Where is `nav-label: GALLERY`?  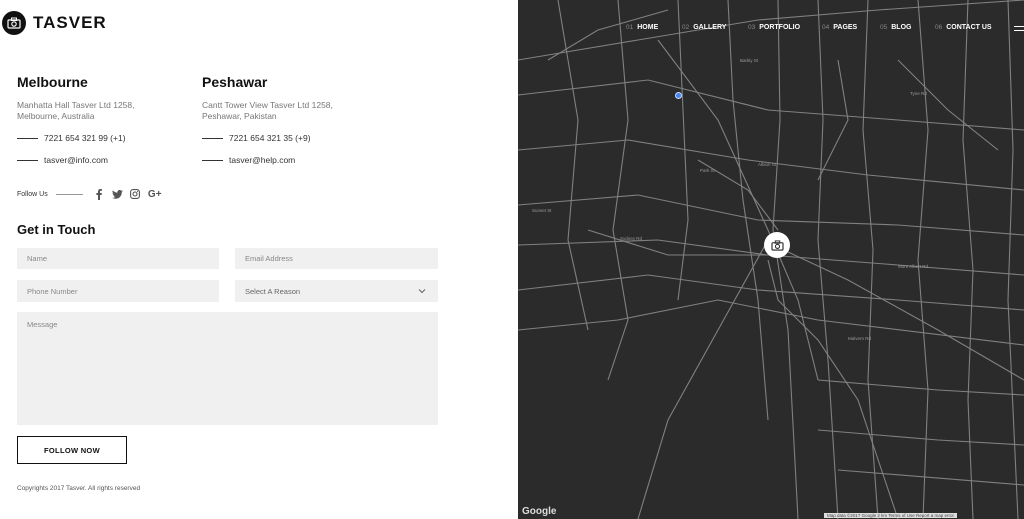 nav-label: GALLERY is located at coordinates (710, 27).